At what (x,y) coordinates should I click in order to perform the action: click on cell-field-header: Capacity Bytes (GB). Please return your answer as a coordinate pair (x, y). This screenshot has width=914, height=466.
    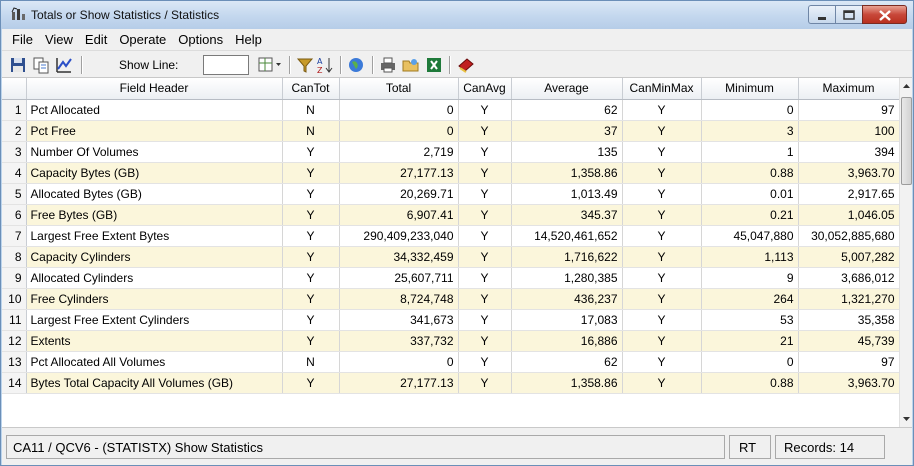
    Looking at the image, I should click on (154, 173).